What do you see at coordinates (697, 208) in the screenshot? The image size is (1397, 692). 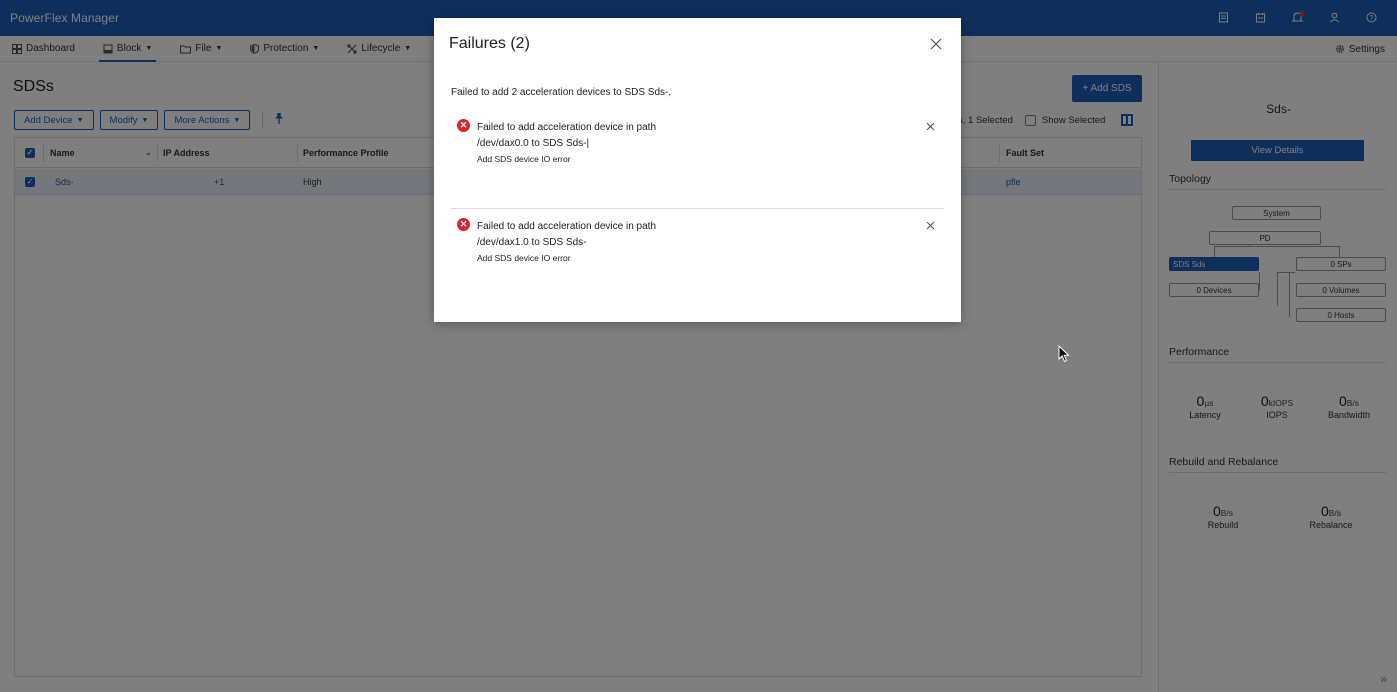 I see `failure-divider` at bounding box center [697, 208].